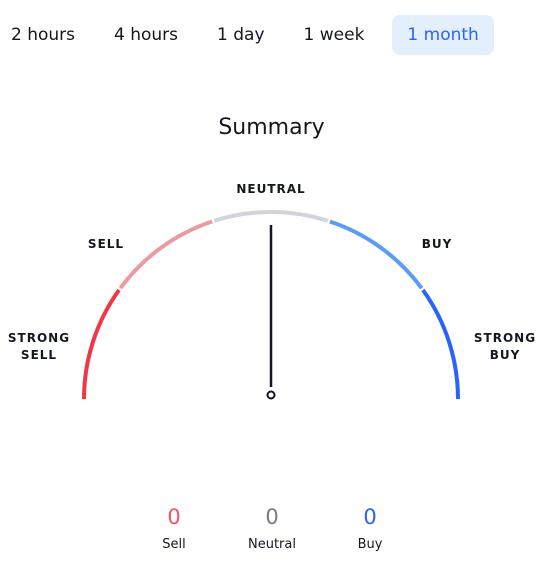 This screenshot has width=543, height=561. Describe the element at coordinates (165, 254) in the screenshot. I see `gauge-segment-sell` at that location.